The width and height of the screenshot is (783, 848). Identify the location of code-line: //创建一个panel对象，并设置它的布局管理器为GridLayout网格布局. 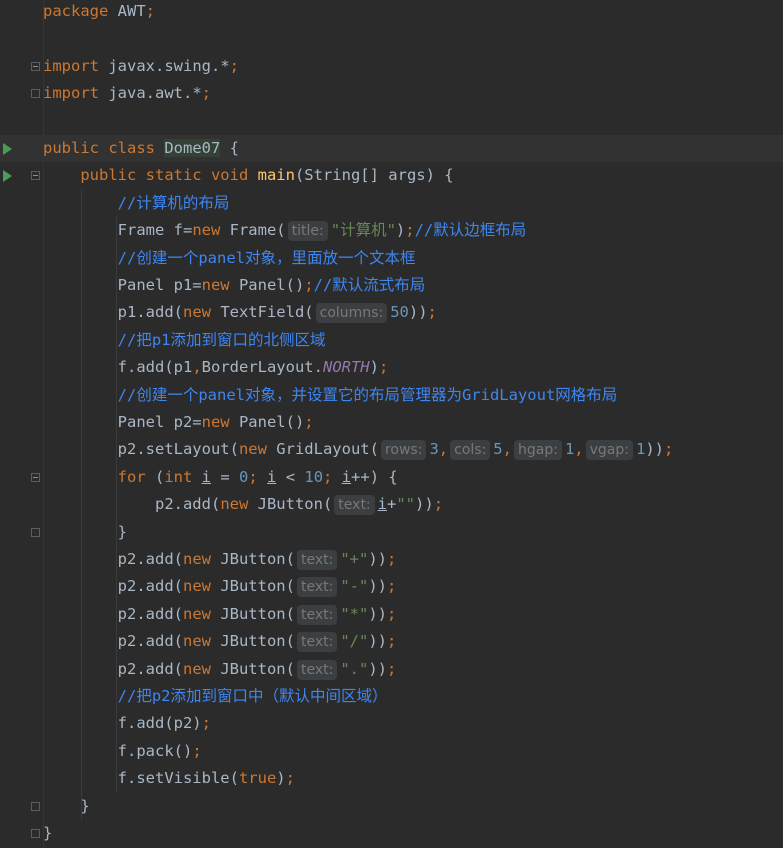
(391, 395).